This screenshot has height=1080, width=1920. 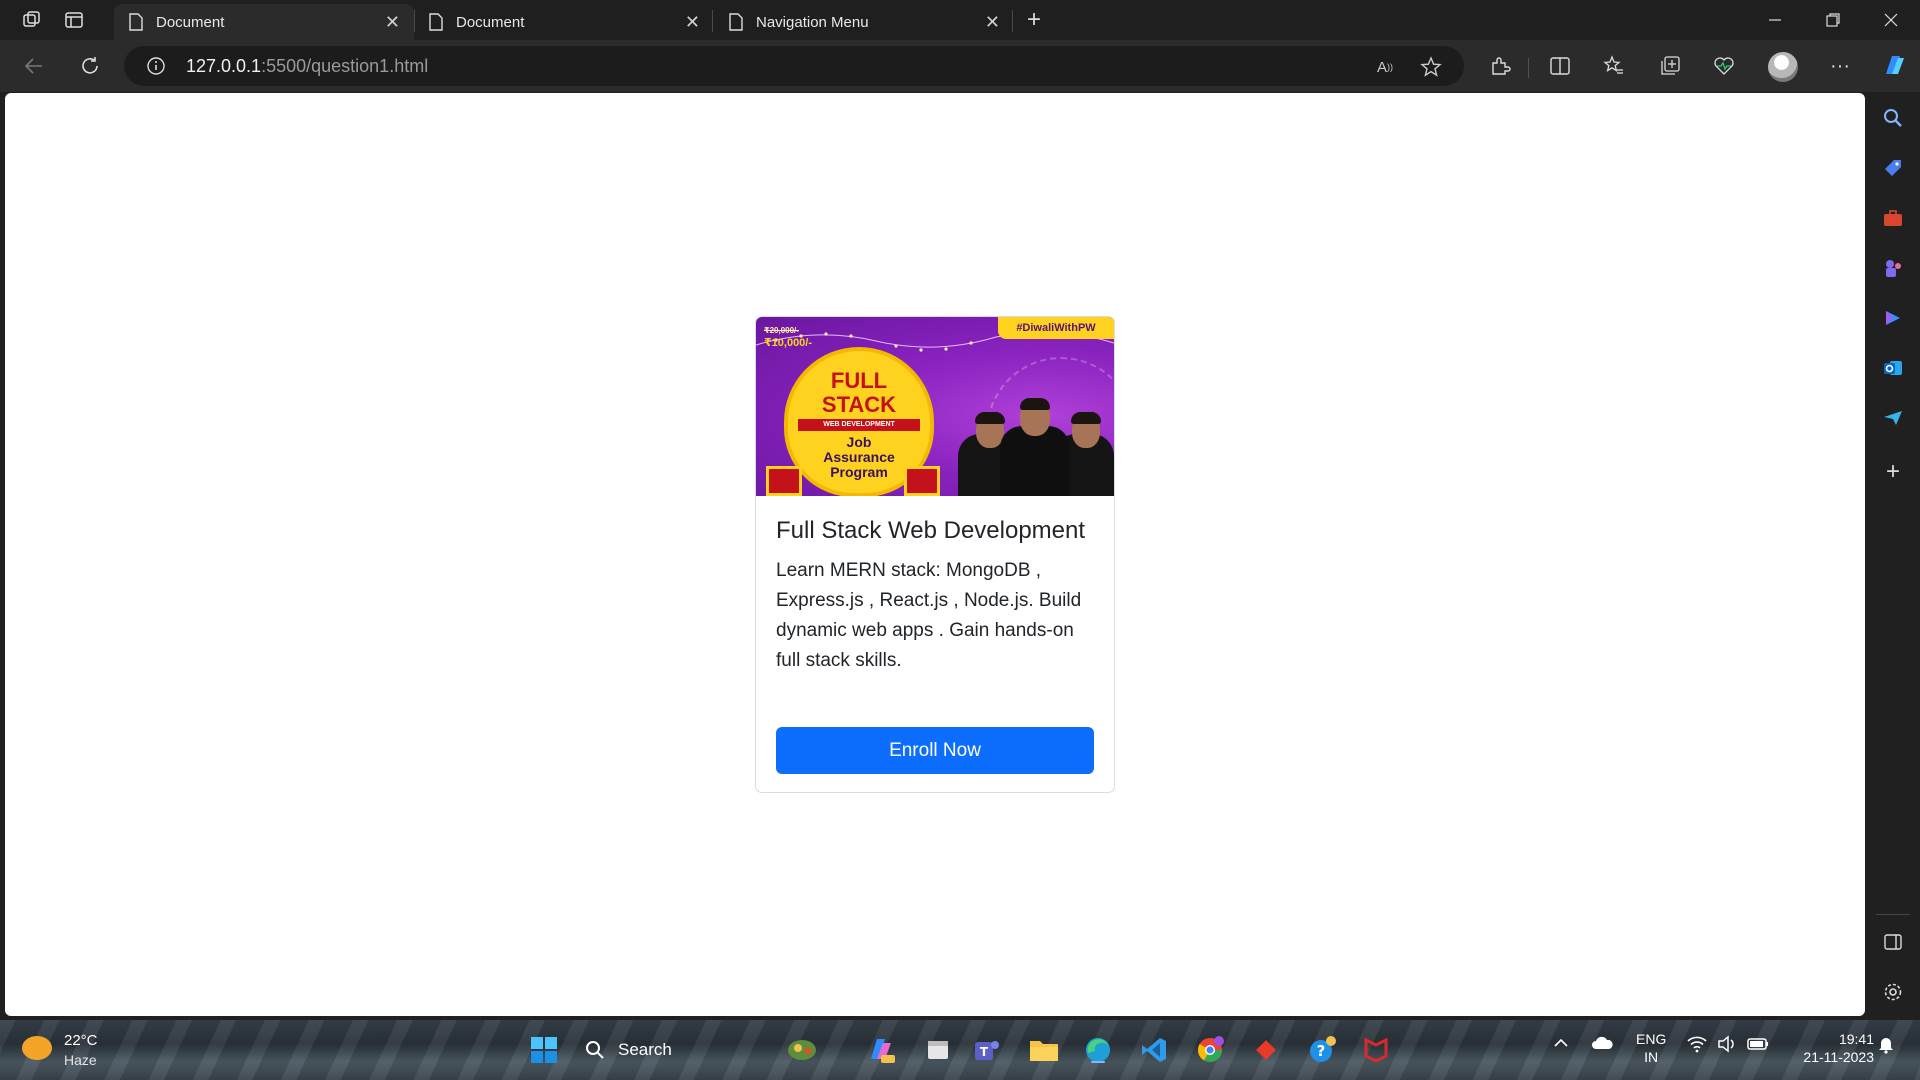 I want to click on add-plus-icon: +, so click(x=1893, y=471).